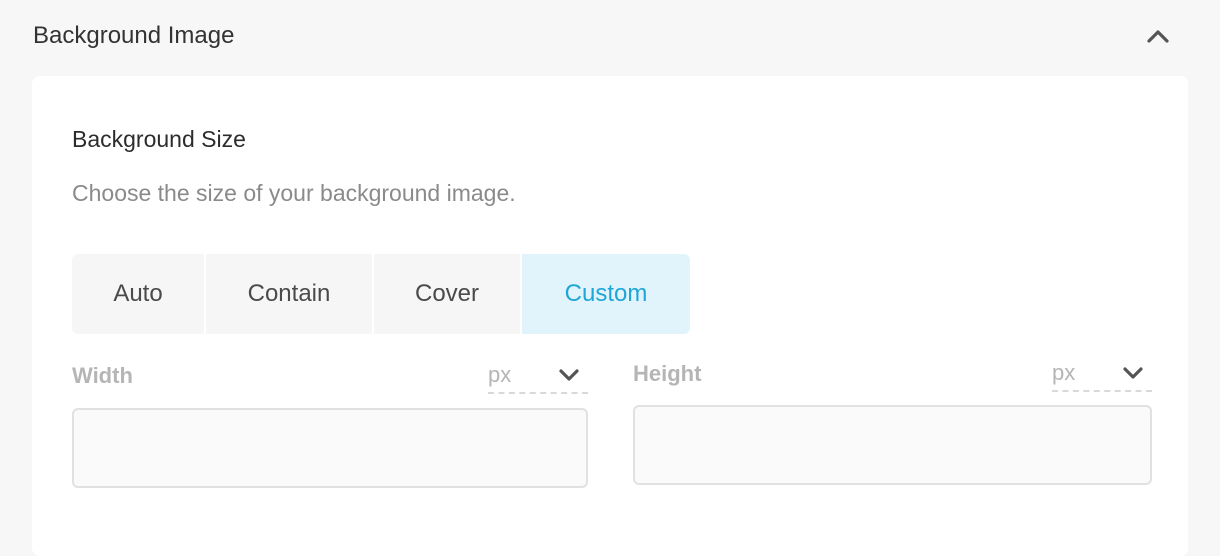  What do you see at coordinates (290, 294) in the screenshot?
I see `size-option-contain: Contain` at bounding box center [290, 294].